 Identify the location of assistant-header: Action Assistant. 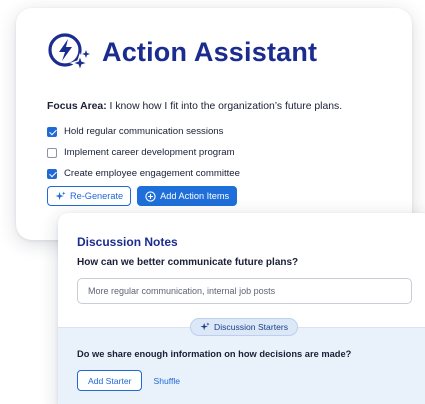
(181, 52).